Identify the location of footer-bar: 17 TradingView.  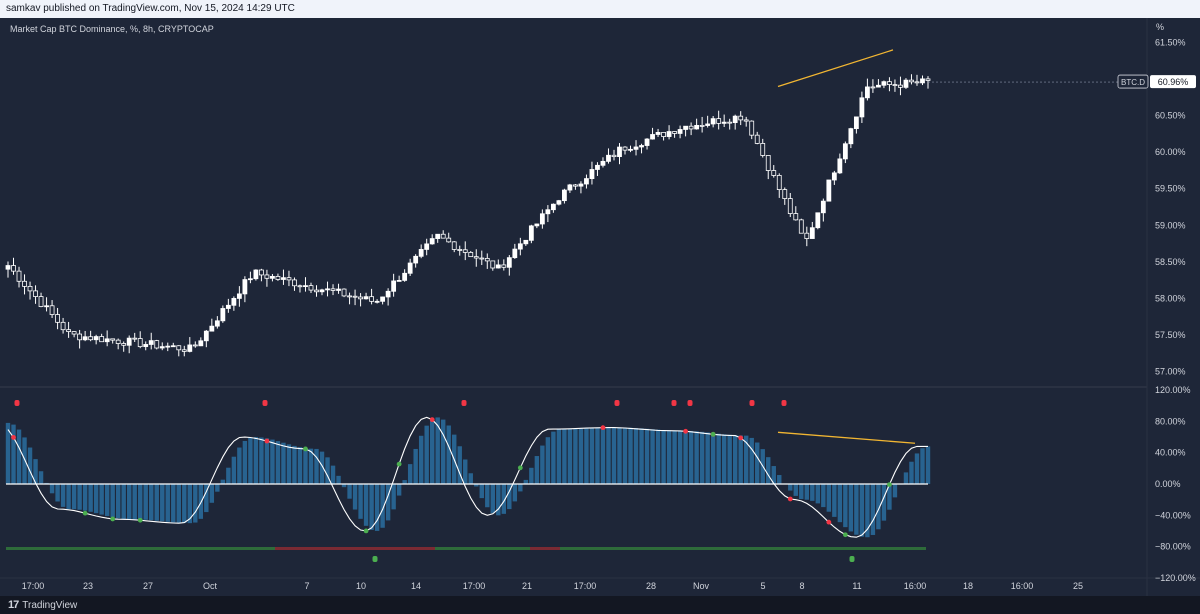
(600, 605).